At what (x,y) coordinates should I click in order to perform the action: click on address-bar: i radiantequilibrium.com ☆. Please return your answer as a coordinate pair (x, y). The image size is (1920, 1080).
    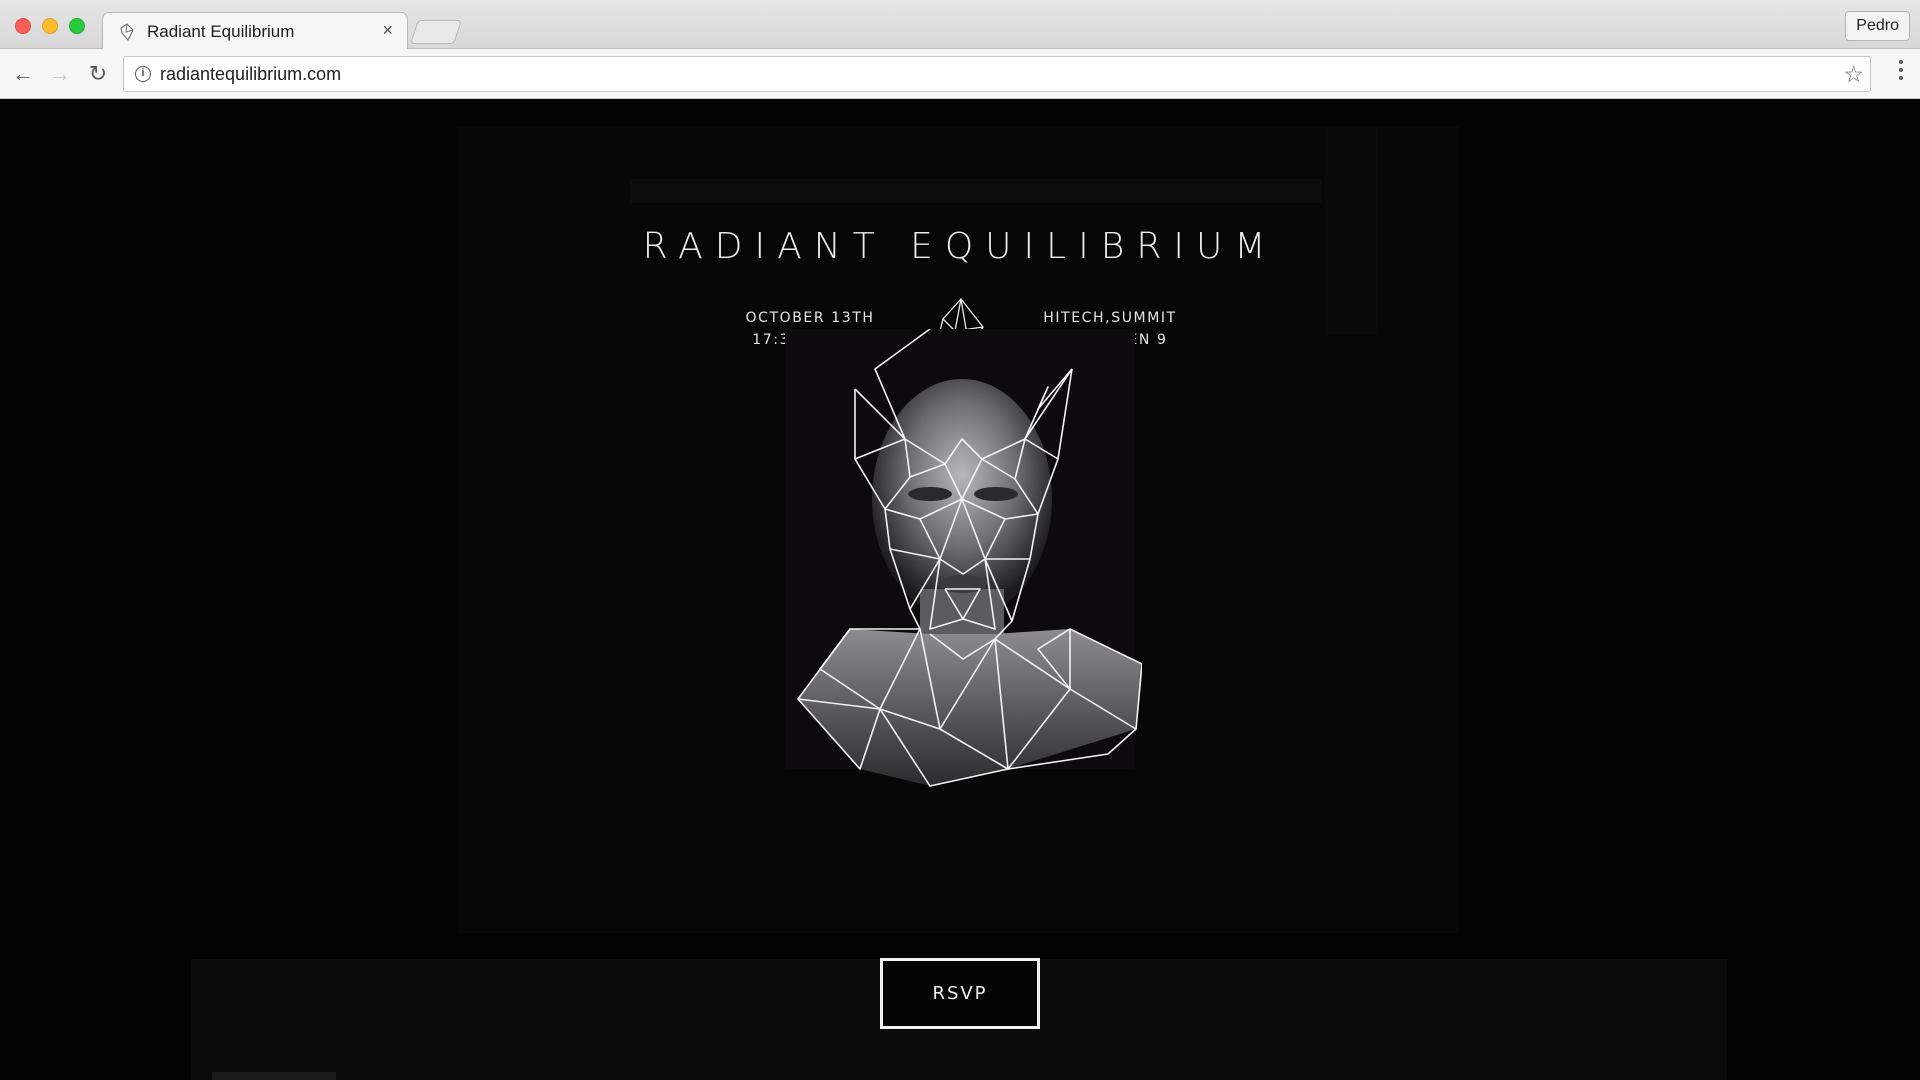
    Looking at the image, I should click on (997, 74).